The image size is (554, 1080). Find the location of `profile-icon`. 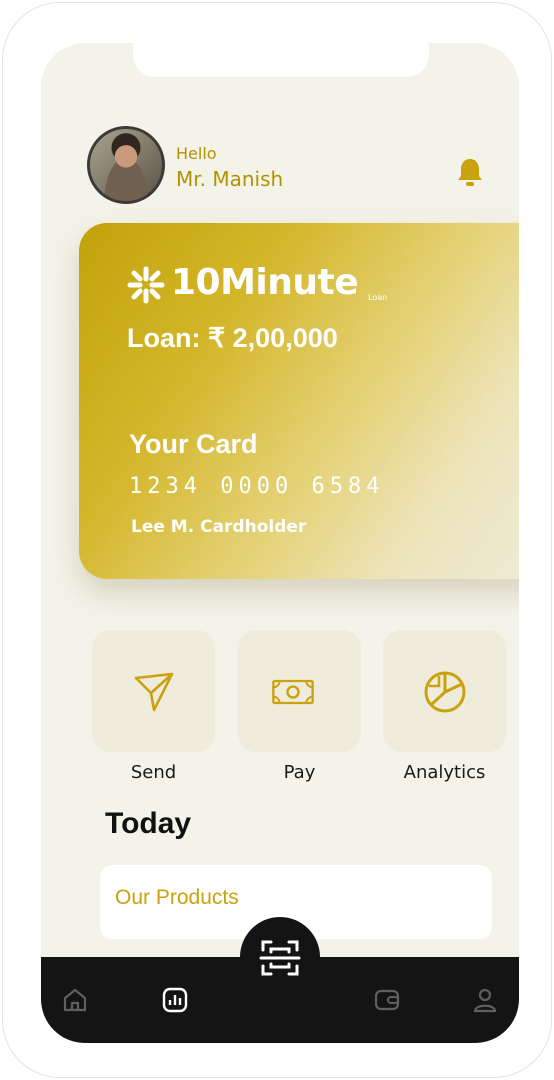

profile-icon is located at coordinates (485, 1000).